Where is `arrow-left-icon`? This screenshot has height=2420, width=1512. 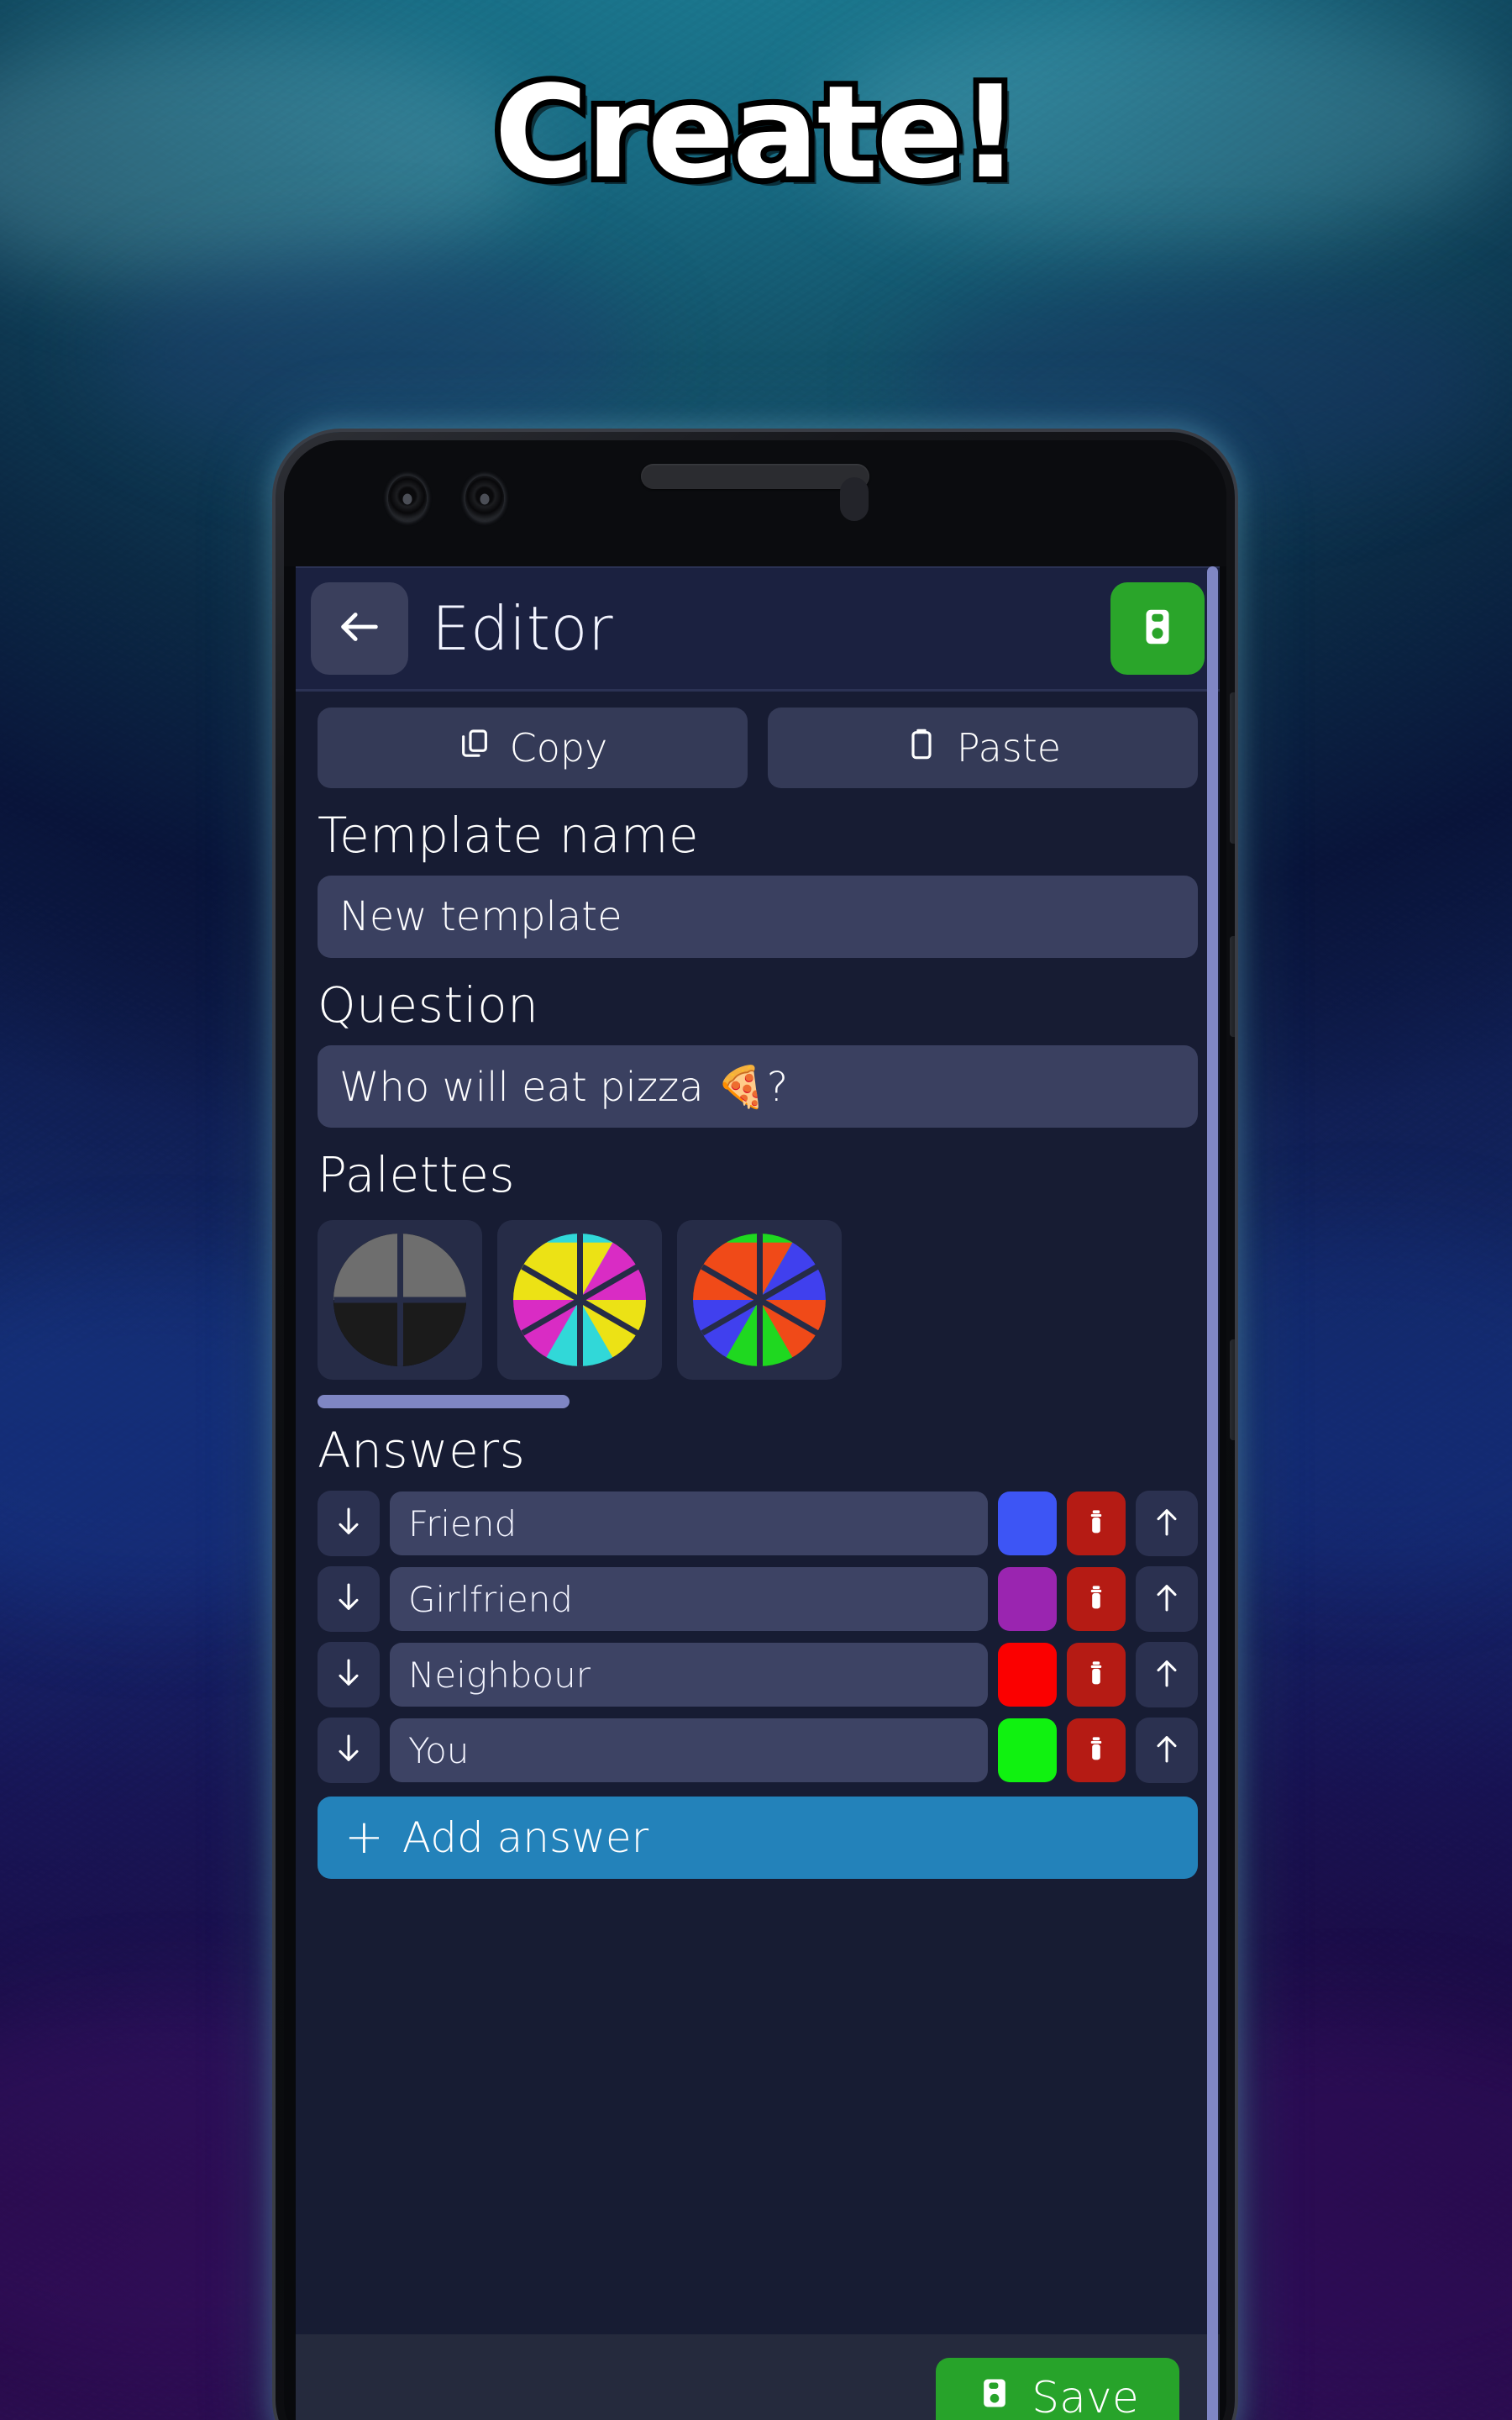
arrow-left-icon is located at coordinates (359, 628).